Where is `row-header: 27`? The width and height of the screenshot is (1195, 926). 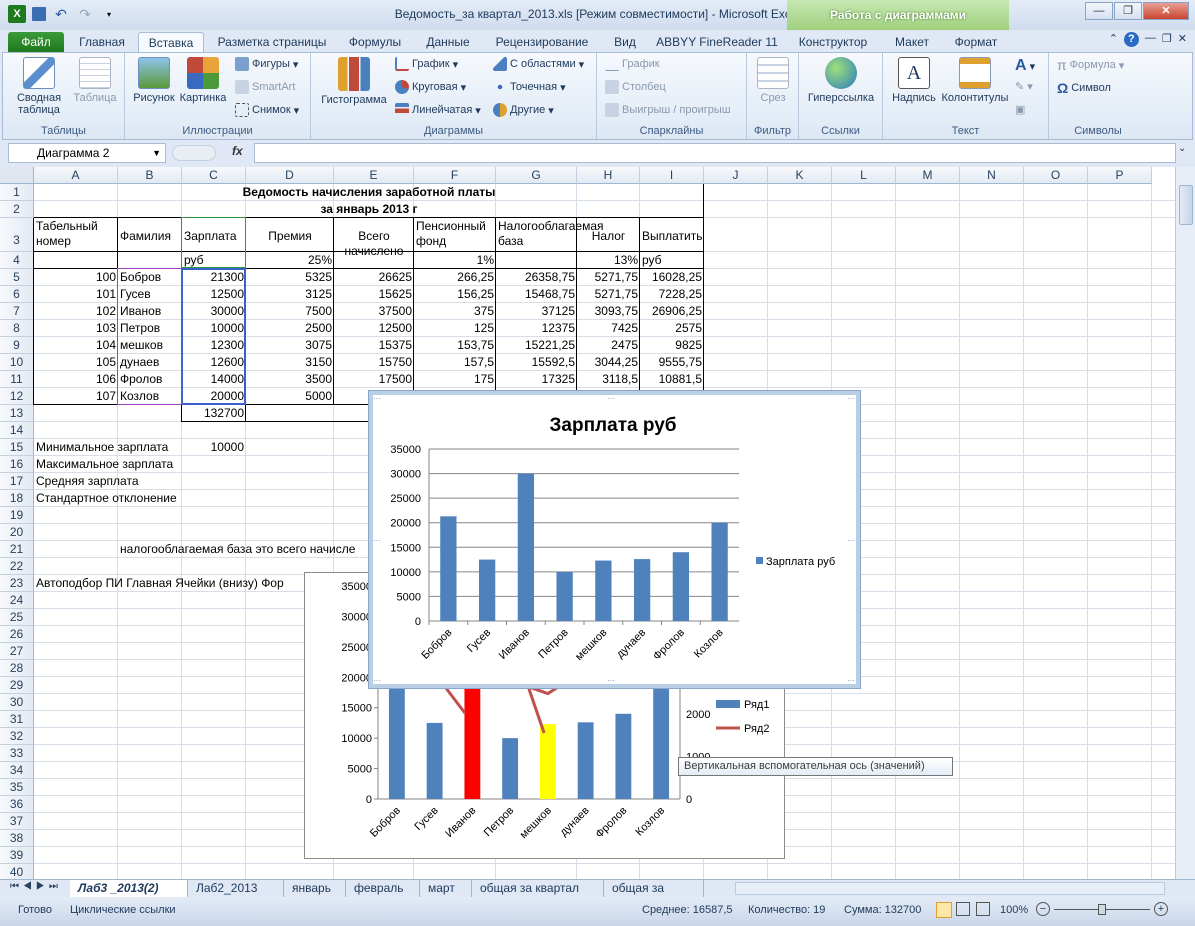
row-header: 27 is located at coordinates (17, 651).